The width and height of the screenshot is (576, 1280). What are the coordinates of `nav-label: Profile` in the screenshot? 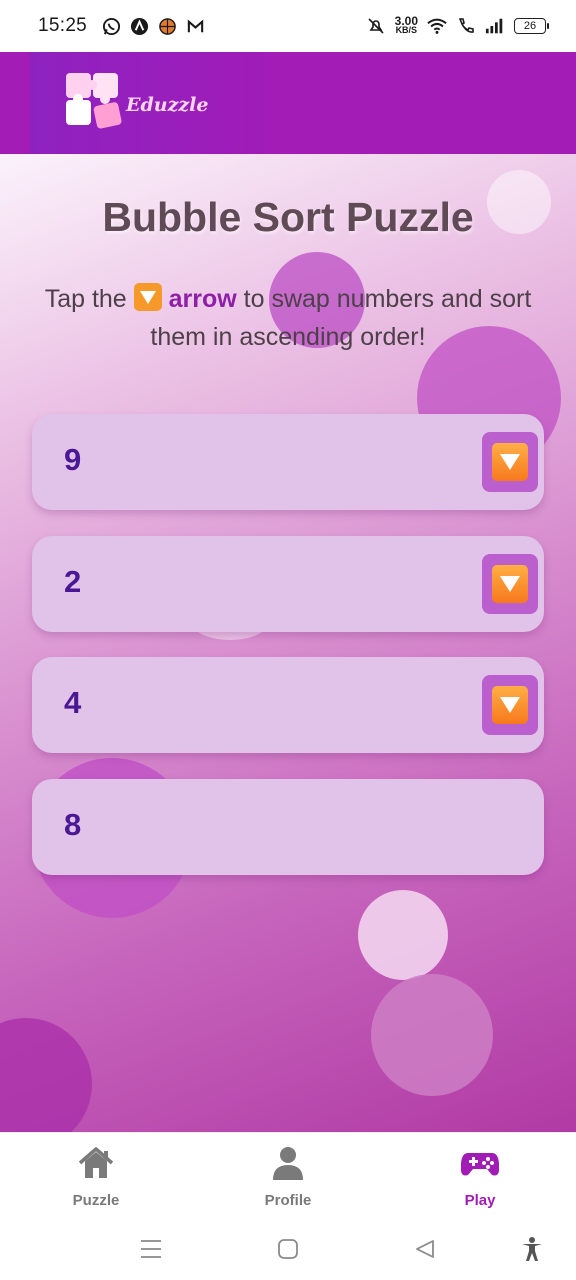 It's located at (288, 1200).